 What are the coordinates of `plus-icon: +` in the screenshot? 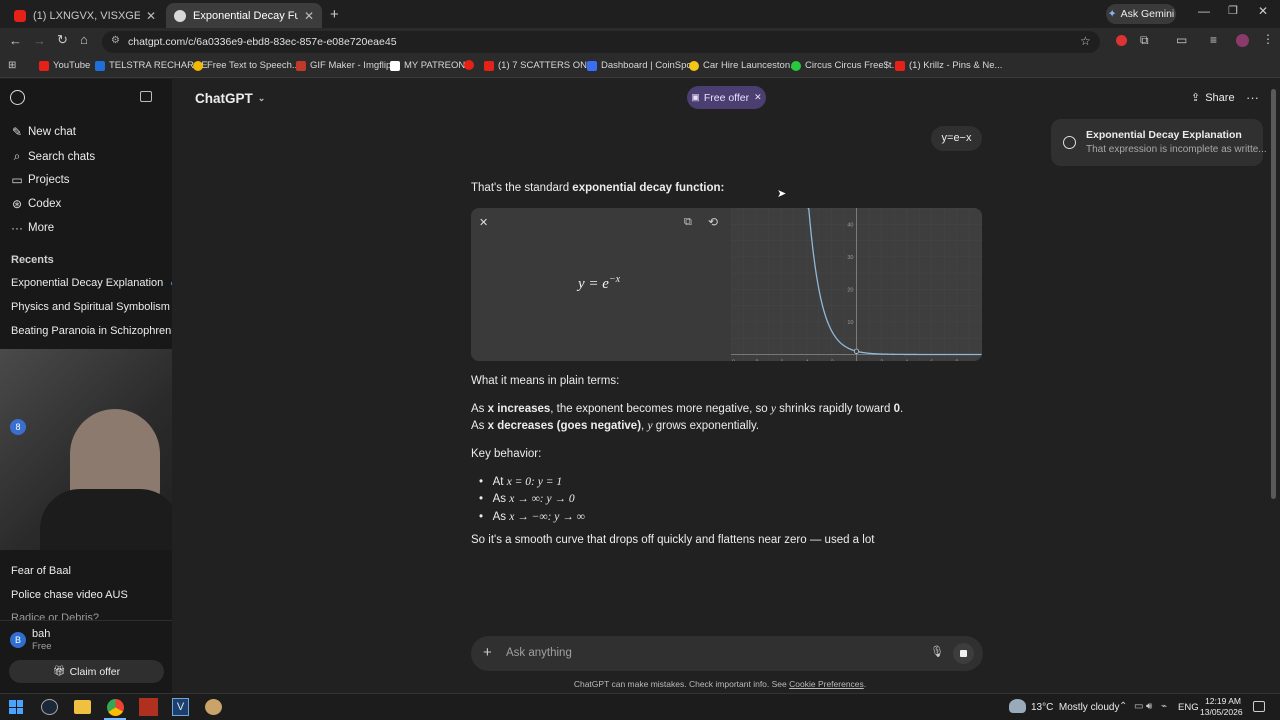 It's located at (487, 652).